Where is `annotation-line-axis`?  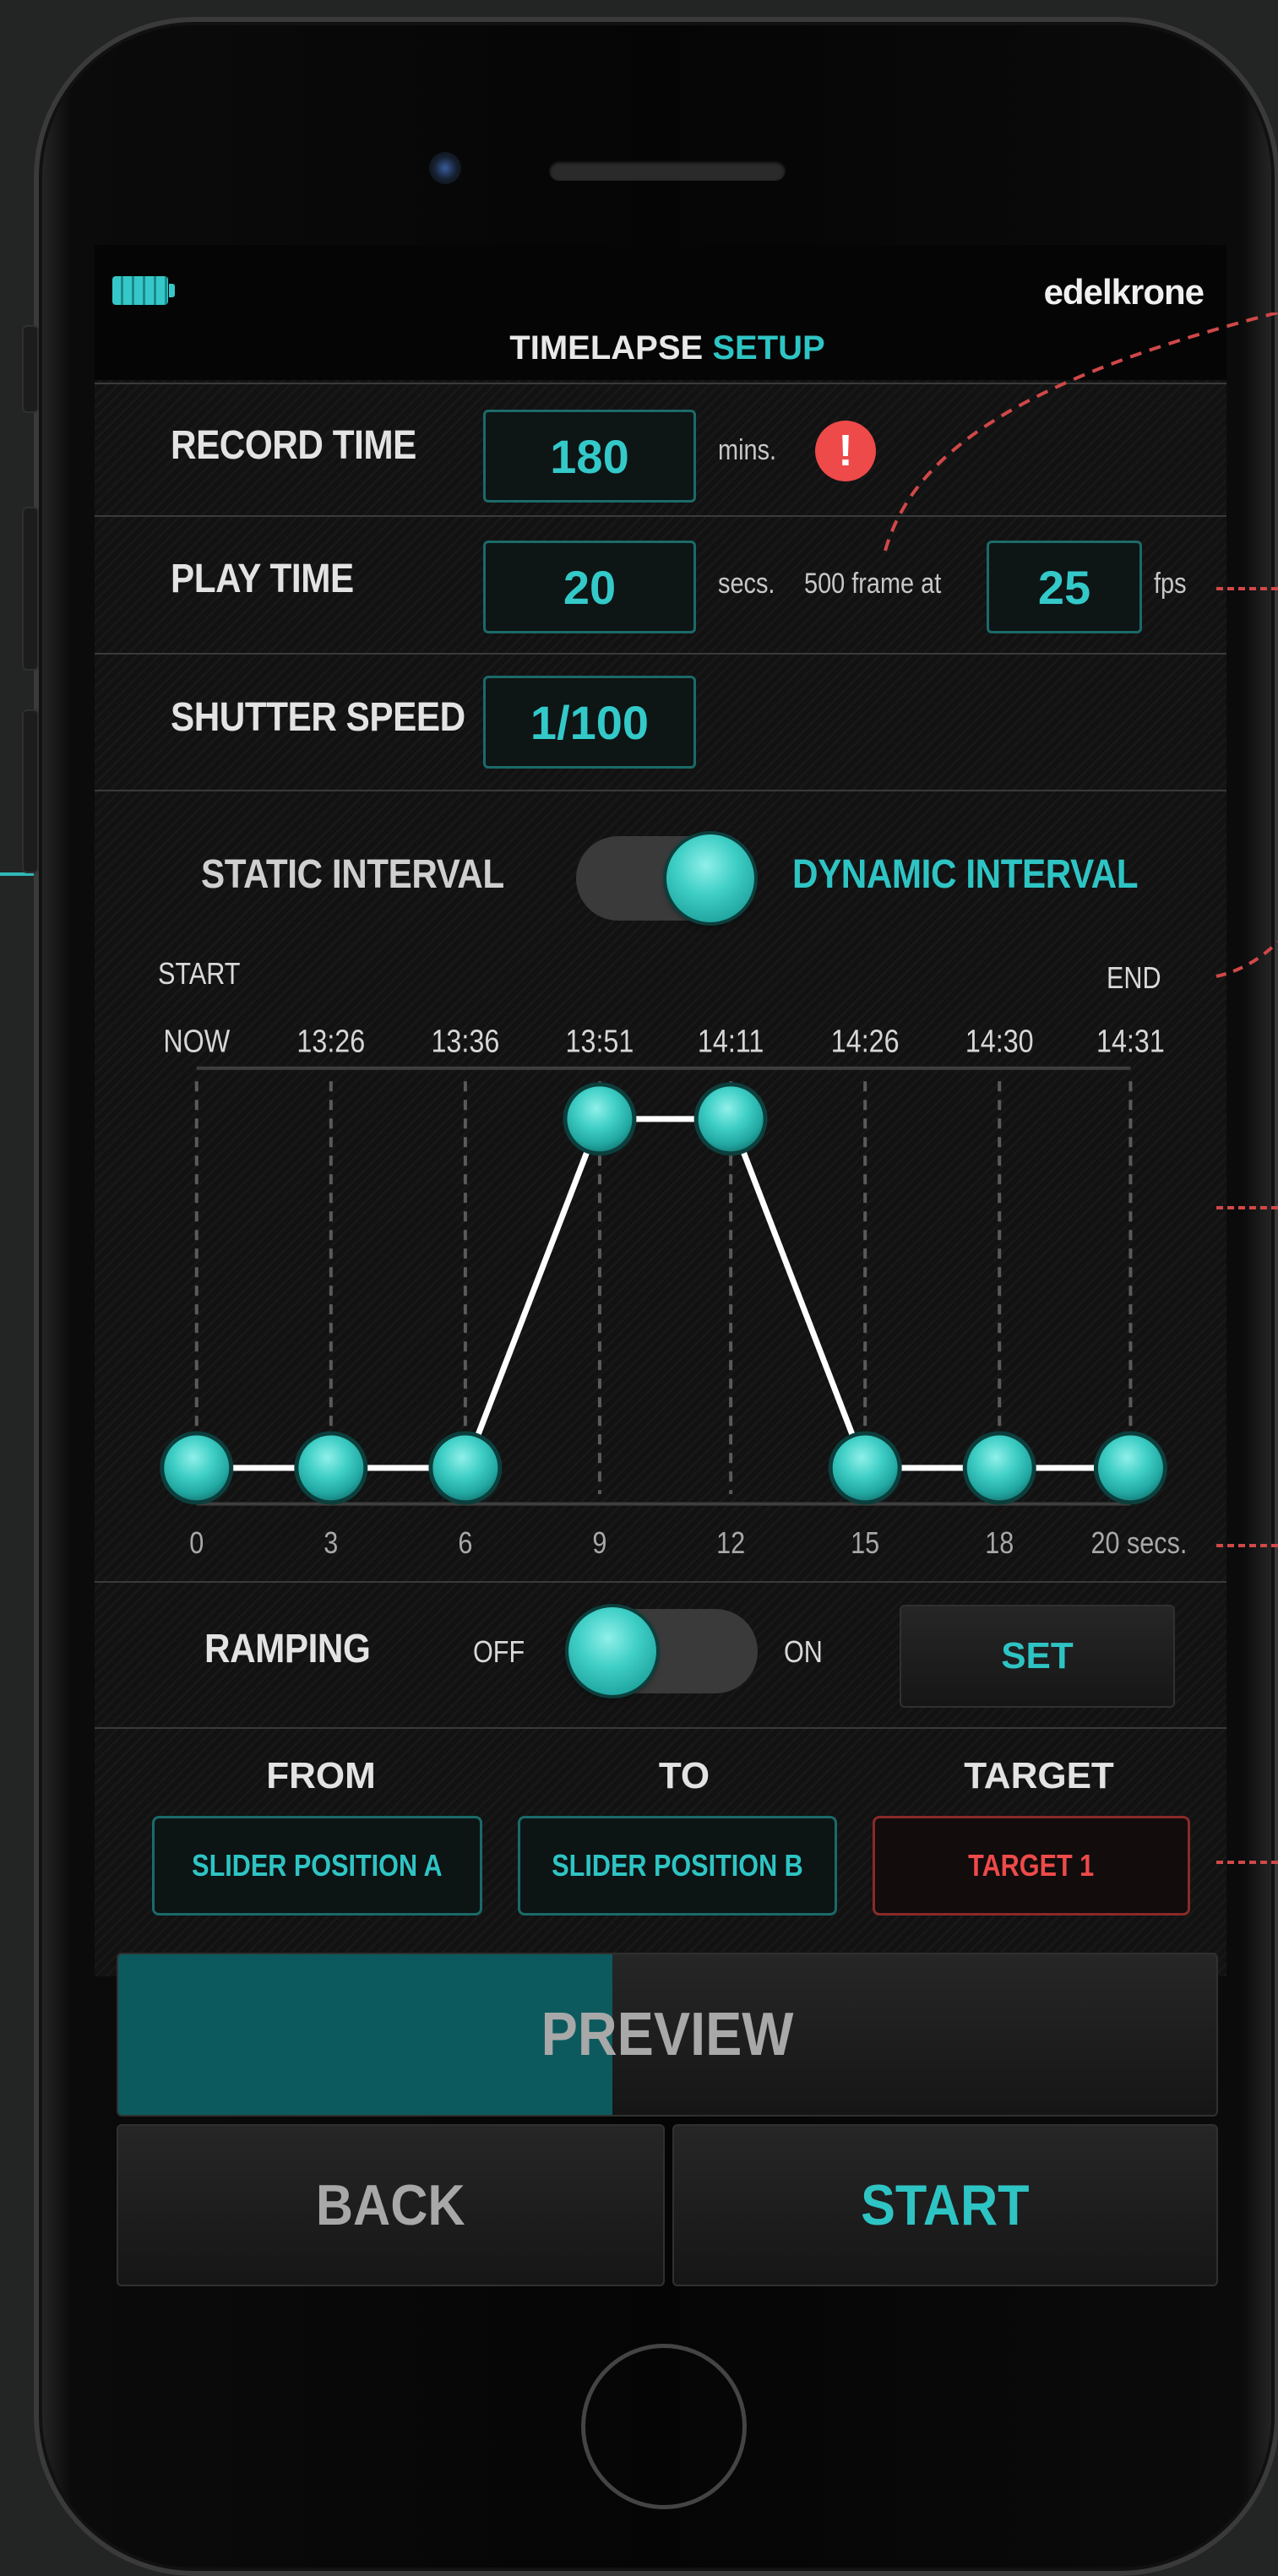
annotation-line-axis is located at coordinates (1247, 1545).